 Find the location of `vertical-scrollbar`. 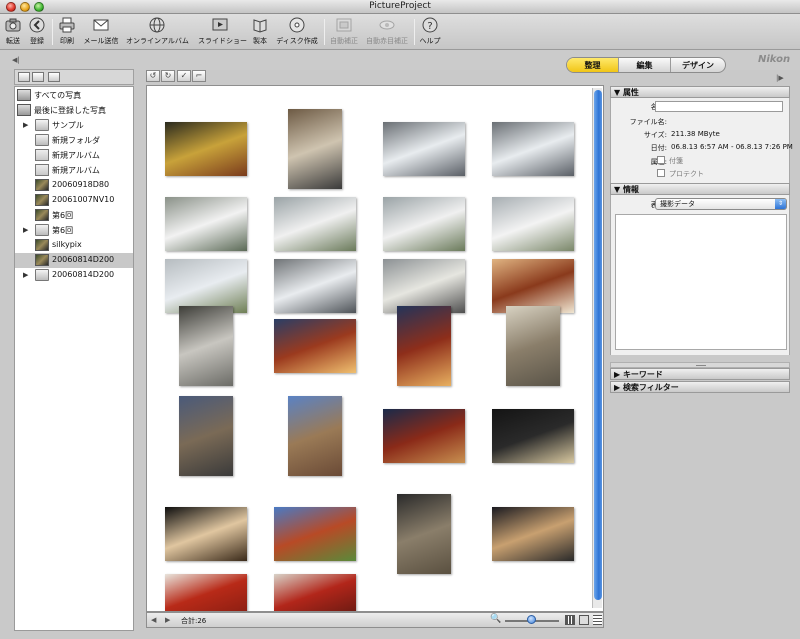

vertical-scrollbar is located at coordinates (597, 348).